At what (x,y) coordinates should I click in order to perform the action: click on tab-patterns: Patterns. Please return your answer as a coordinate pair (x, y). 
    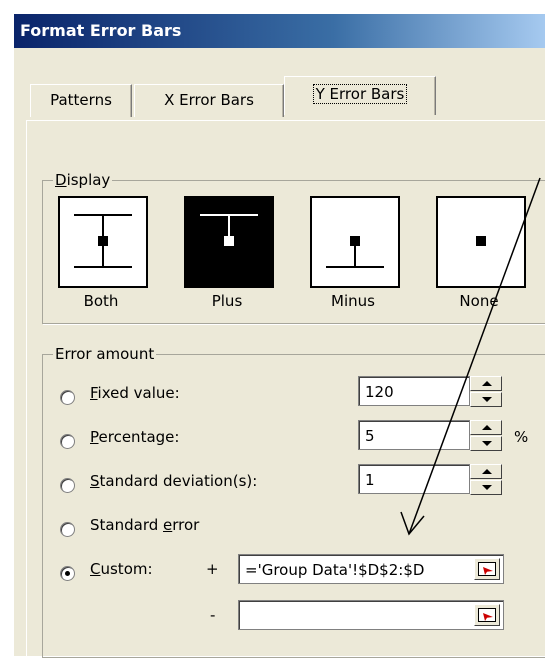
    Looking at the image, I should click on (81, 100).